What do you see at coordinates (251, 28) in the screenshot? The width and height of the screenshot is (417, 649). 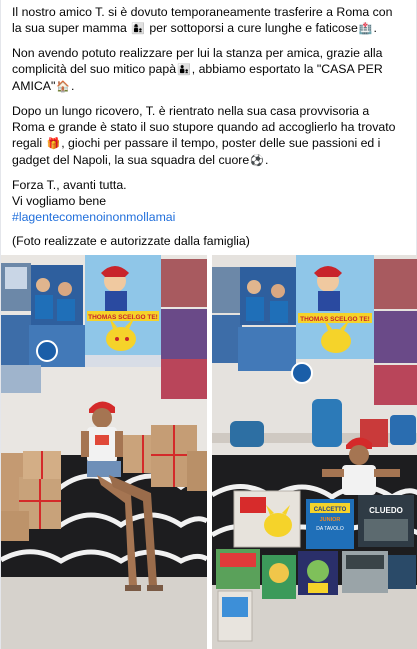 I see `text-line: per sottoporsi a cure lunghe e faticose` at bounding box center [251, 28].